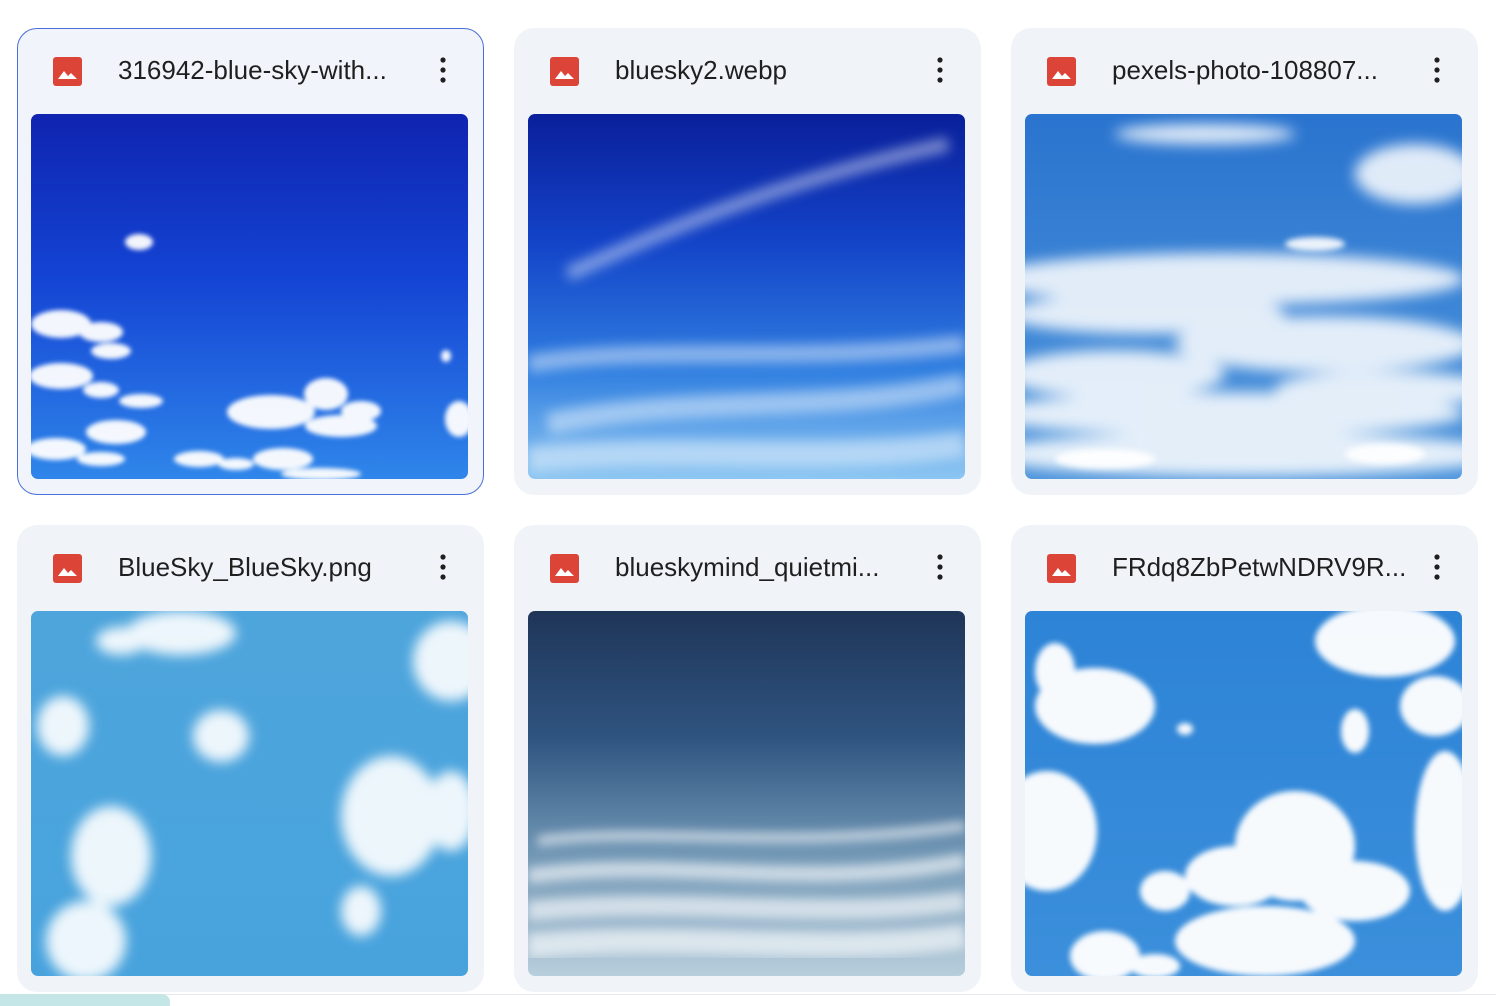  What do you see at coordinates (748, 994) in the screenshot?
I see `bottom-divider` at bounding box center [748, 994].